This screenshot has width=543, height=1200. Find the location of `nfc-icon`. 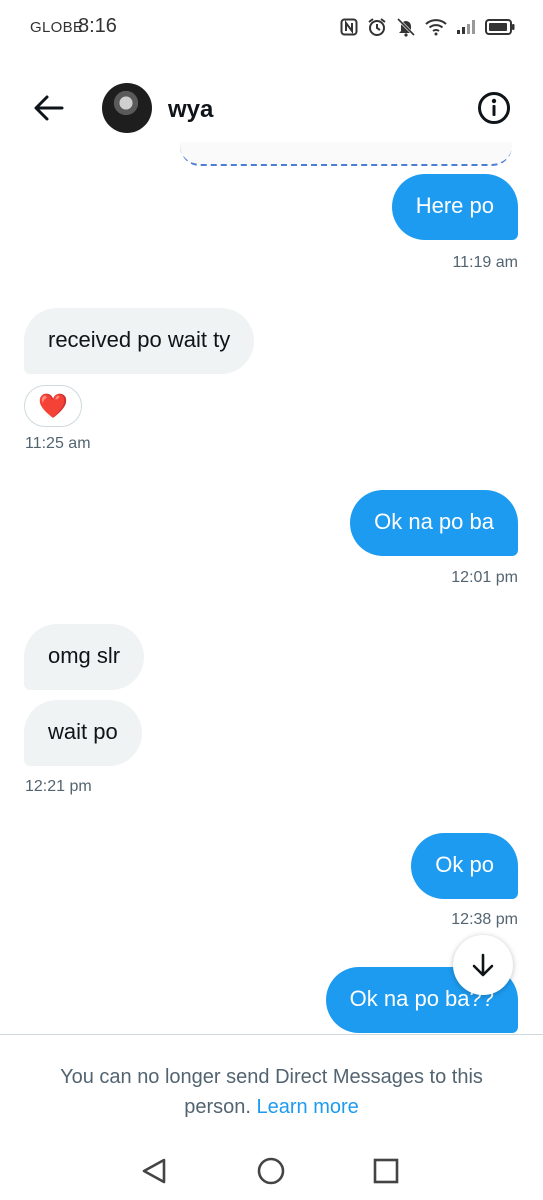

nfc-icon is located at coordinates (349, 29).